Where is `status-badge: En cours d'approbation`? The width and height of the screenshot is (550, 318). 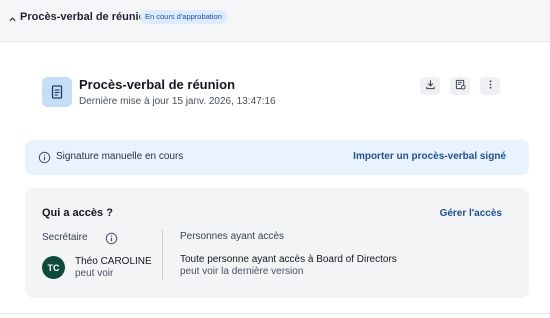 status-badge: En cours d'approbation is located at coordinates (183, 17).